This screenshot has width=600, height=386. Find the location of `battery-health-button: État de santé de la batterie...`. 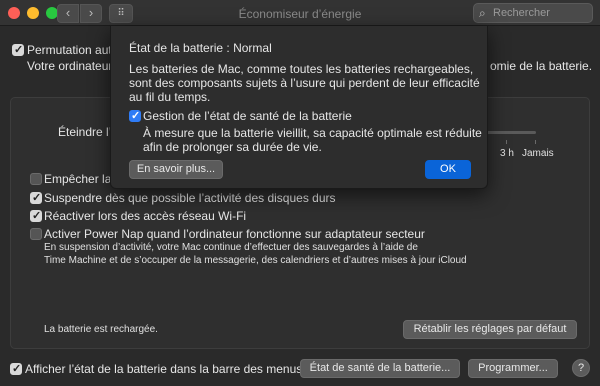

battery-health-button: État de santé de la batterie... is located at coordinates (380, 368).